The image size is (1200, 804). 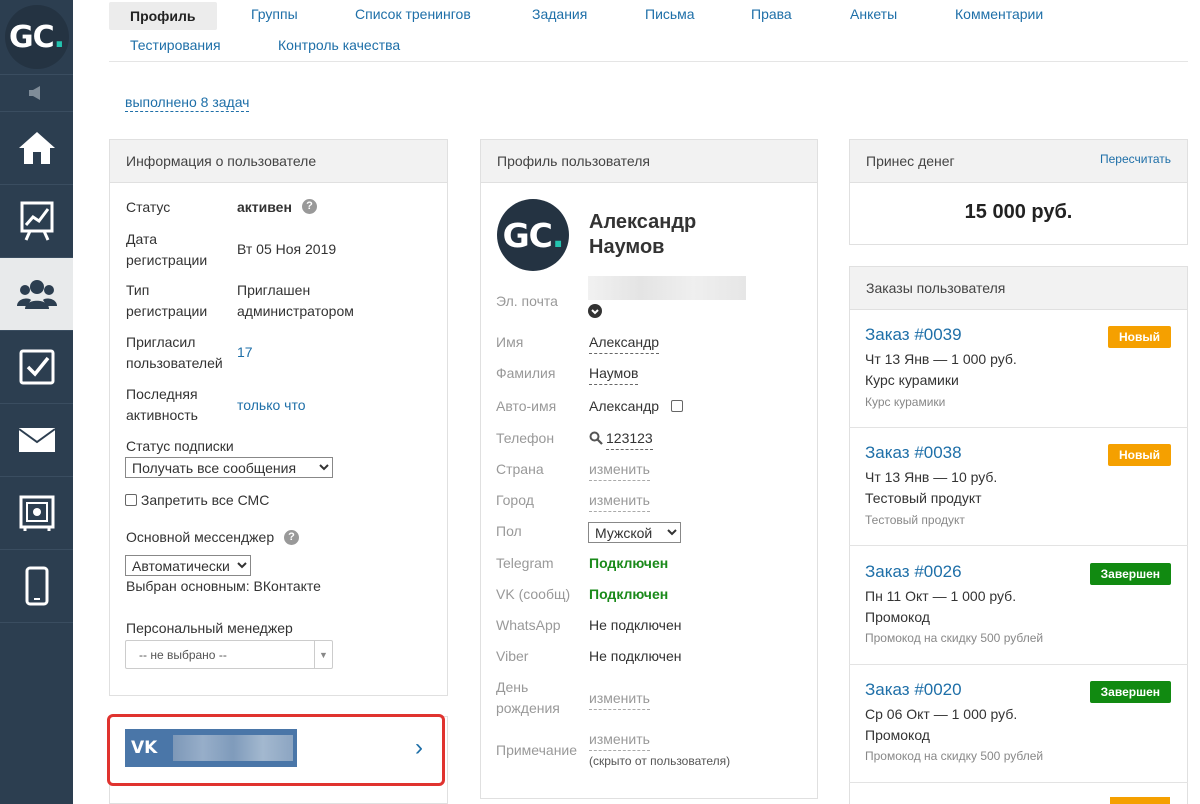 I want to click on vk-status: Подключен, so click(x=629, y=594).